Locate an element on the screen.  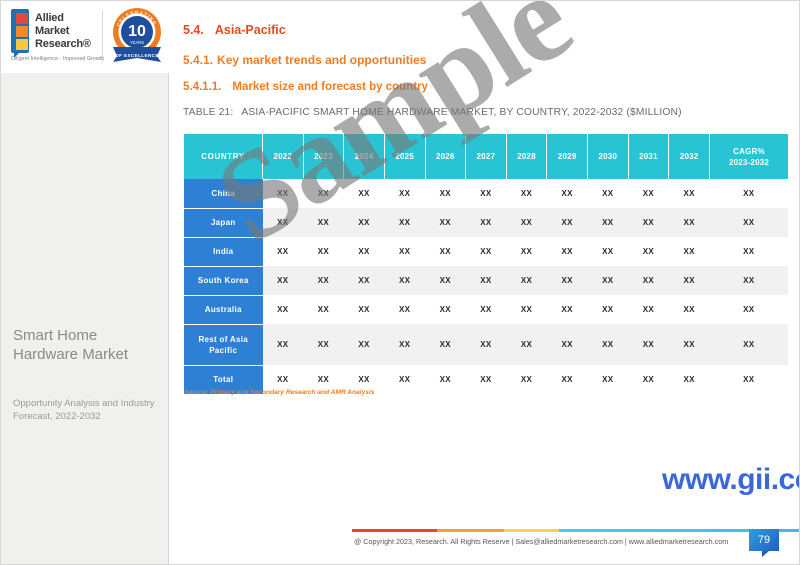
column-header-2031: 2031 is located at coordinates (649, 156).